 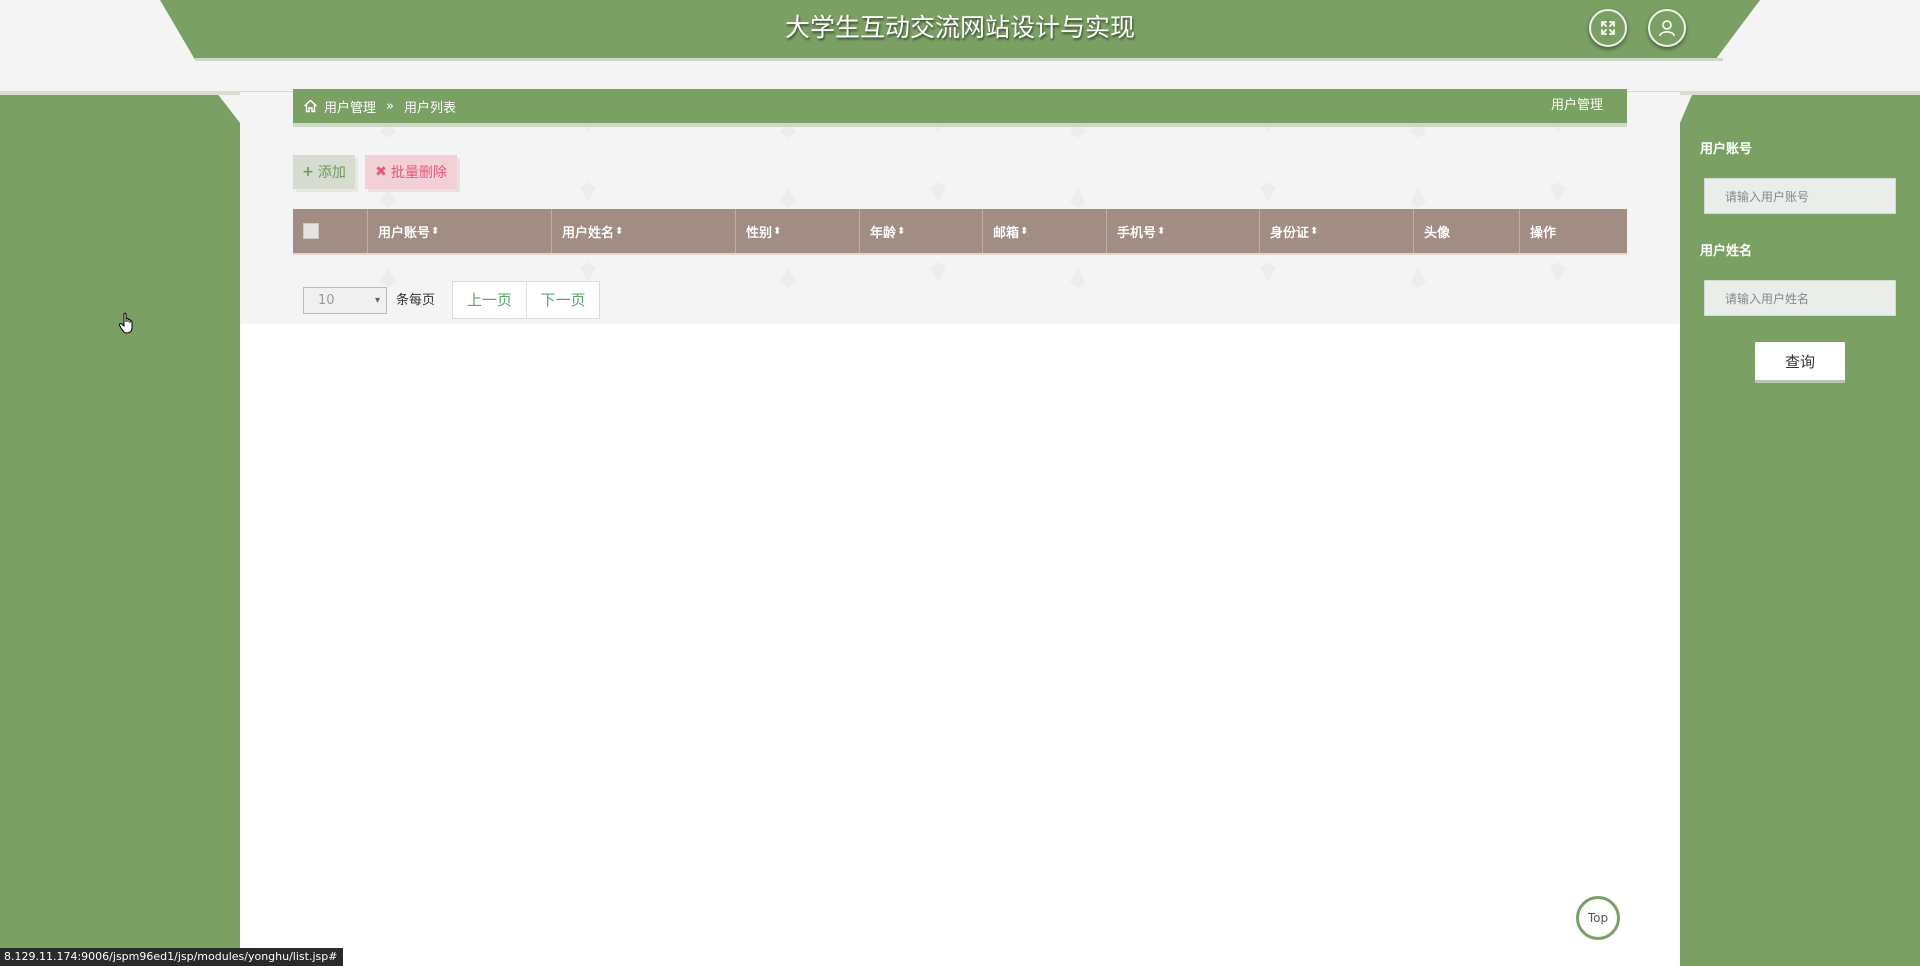 What do you see at coordinates (381, 172) in the screenshot?
I see `close-icon: ✖` at bounding box center [381, 172].